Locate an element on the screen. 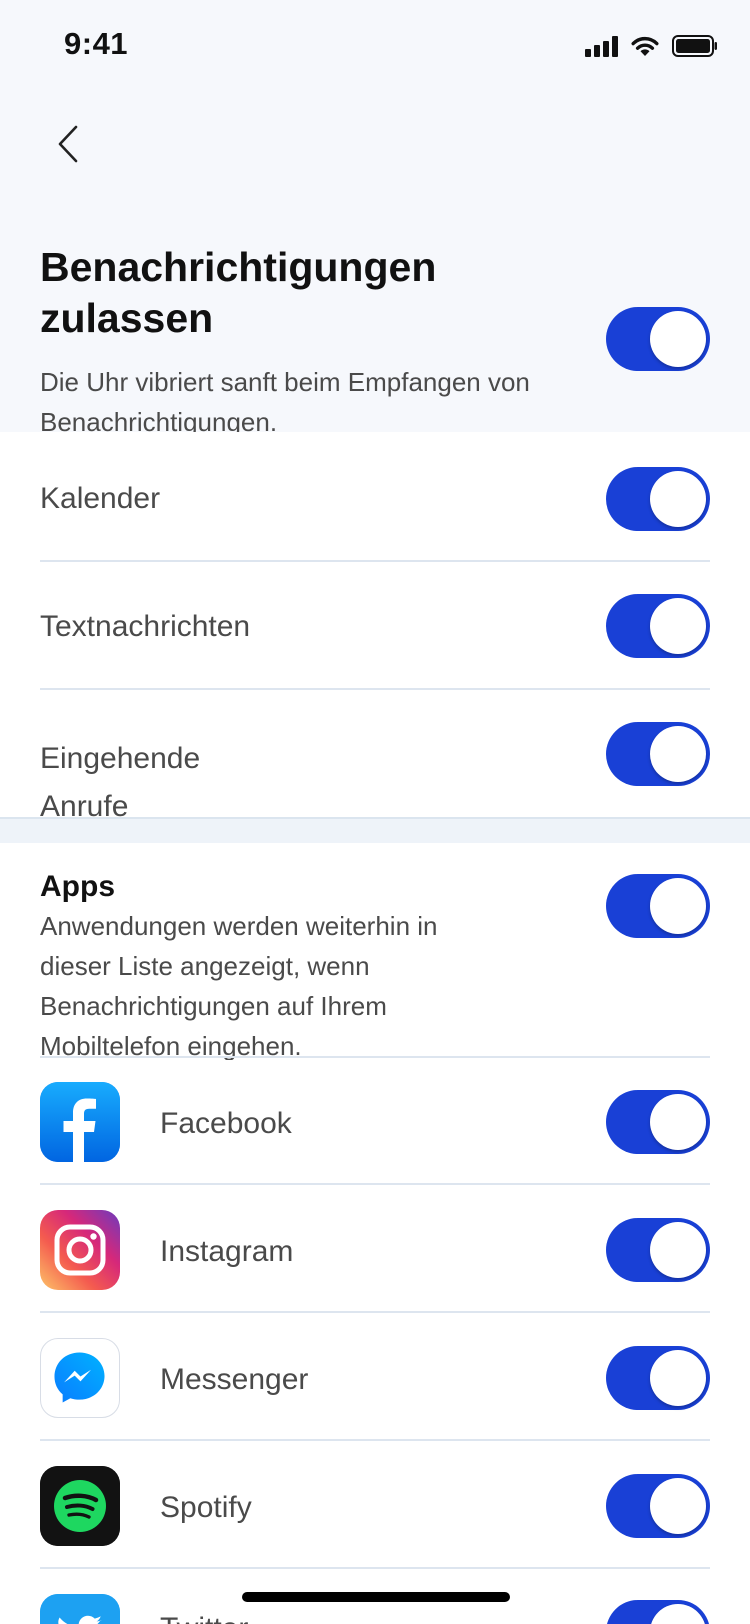 The width and height of the screenshot is (750, 1624). chevron-left-icon is located at coordinates (68, 144).